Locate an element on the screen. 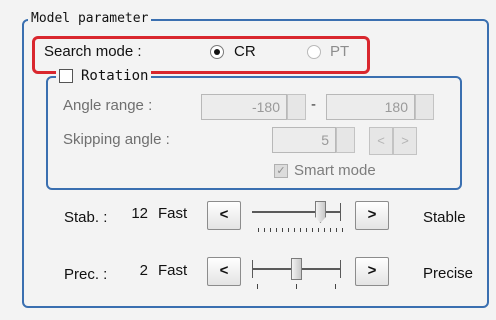 The image size is (496, 320). radio-selected-icon is located at coordinates (217, 52).